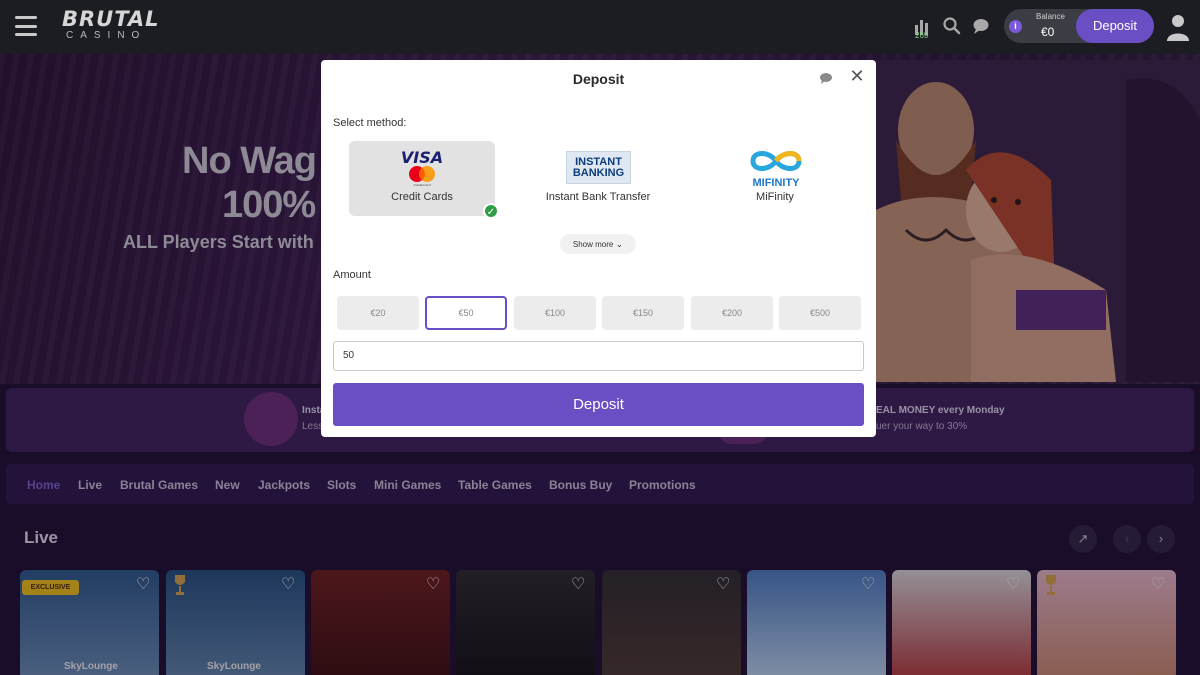 Image resolution: width=1200 pixels, height=675 pixels. Describe the element at coordinates (378, 313) in the screenshot. I see `amount-option-20: €20` at that location.